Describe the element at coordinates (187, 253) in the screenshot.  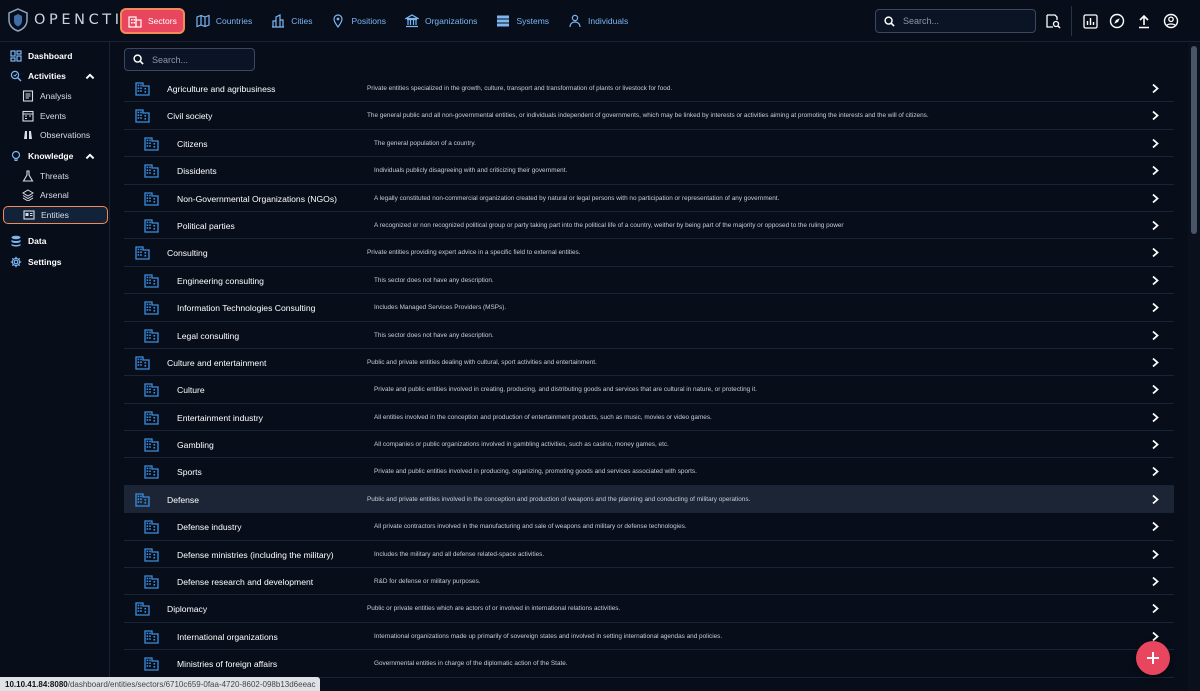
I see `sector-name: Consulting` at that location.